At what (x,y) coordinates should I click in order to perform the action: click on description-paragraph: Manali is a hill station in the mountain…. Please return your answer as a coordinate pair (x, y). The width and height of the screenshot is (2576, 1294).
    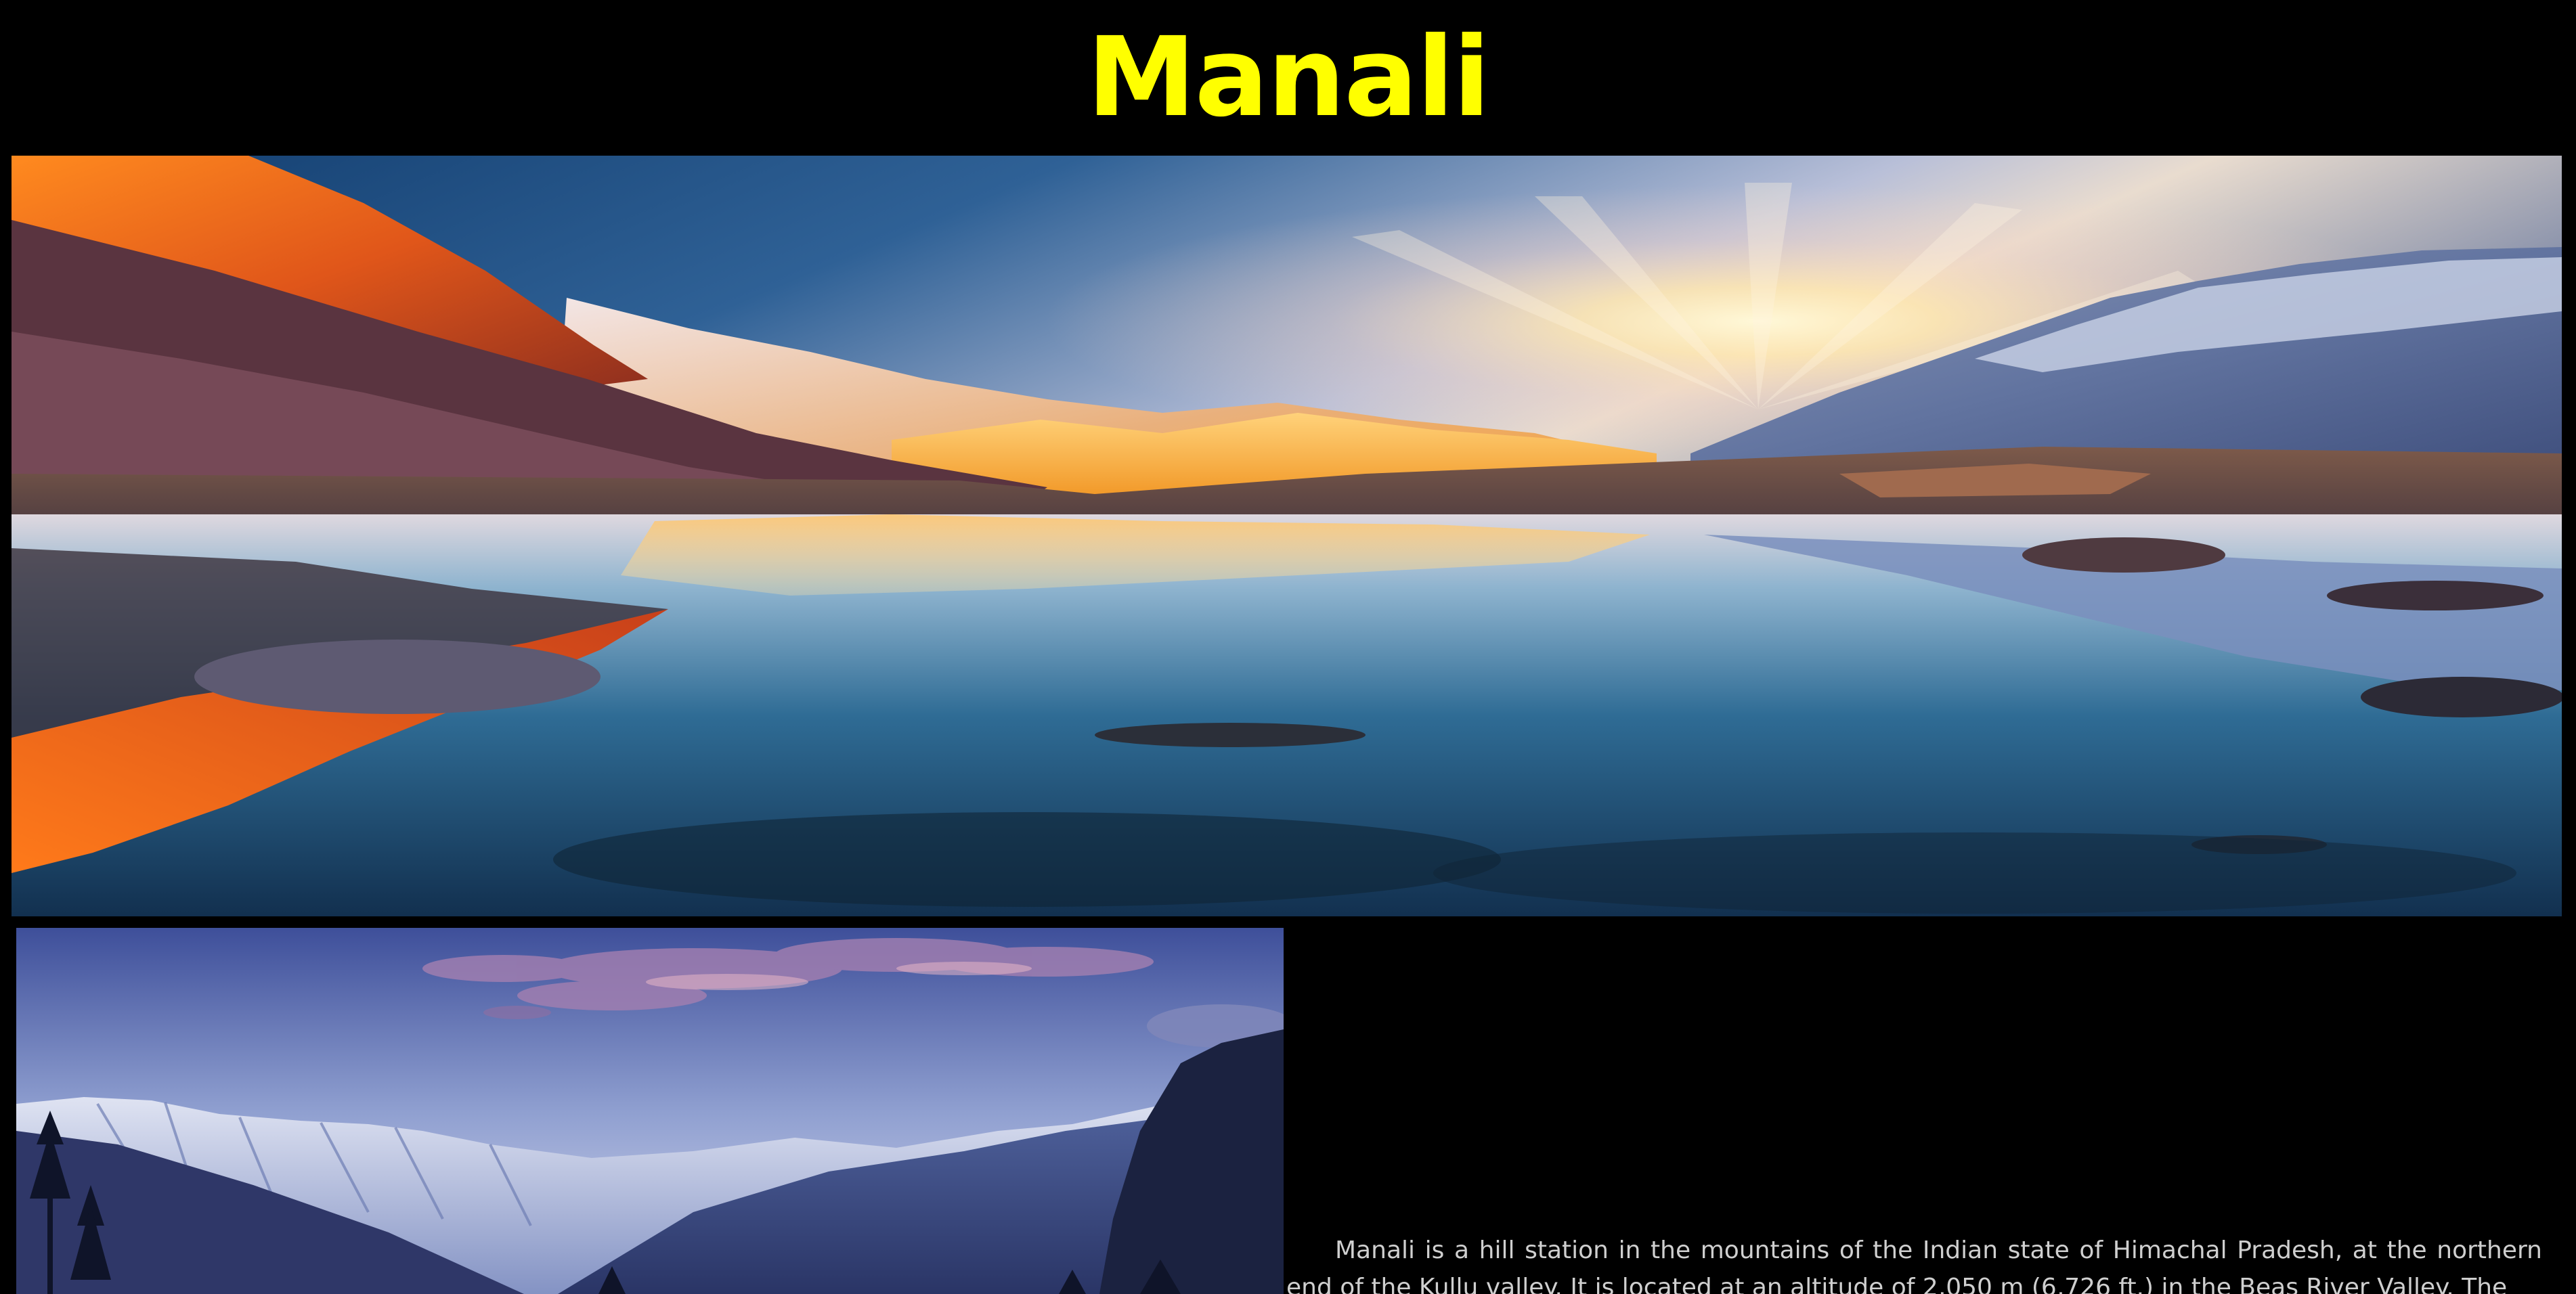
    Looking at the image, I should click on (1914, 1265).